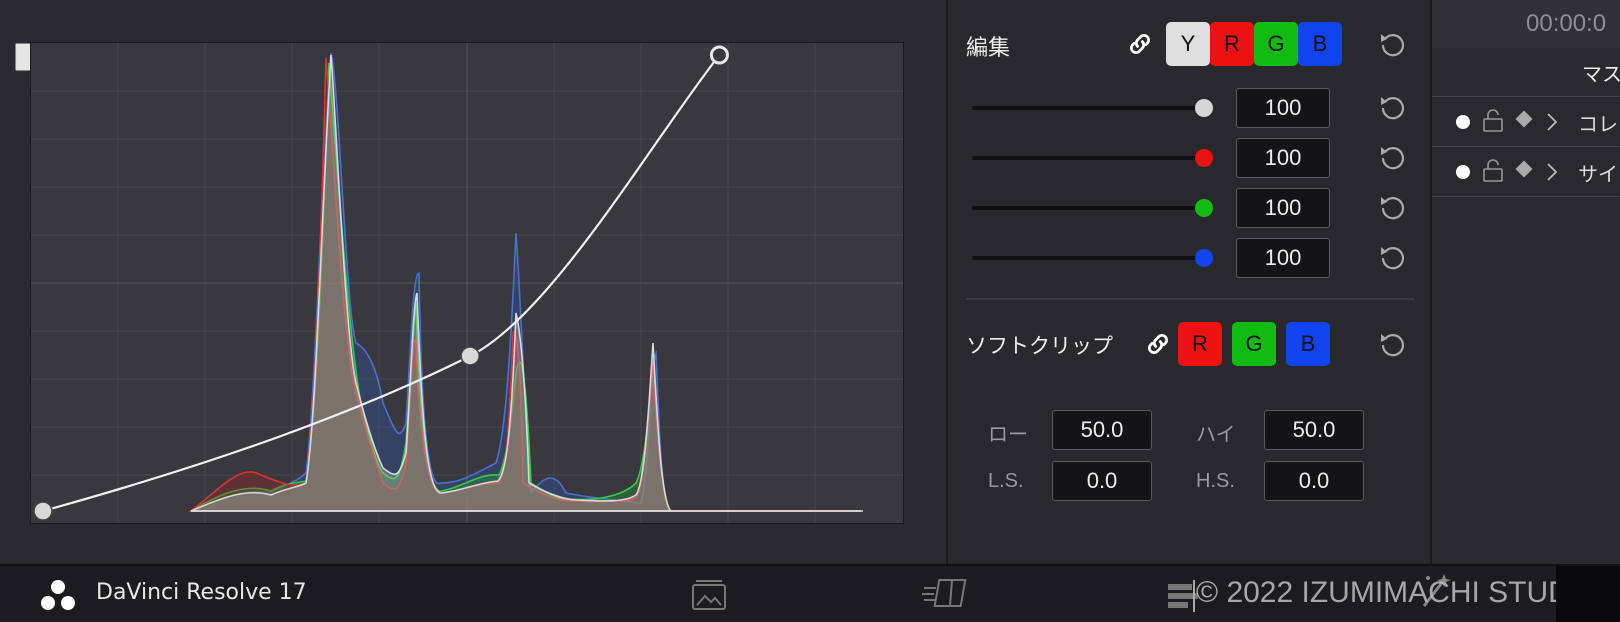 The width and height of the screenshot is (1620, 622). What do you see at coordinates (1102, 430) in the screenshot?
I see `low-value: 50.0` at bounding box center [1102, 430].